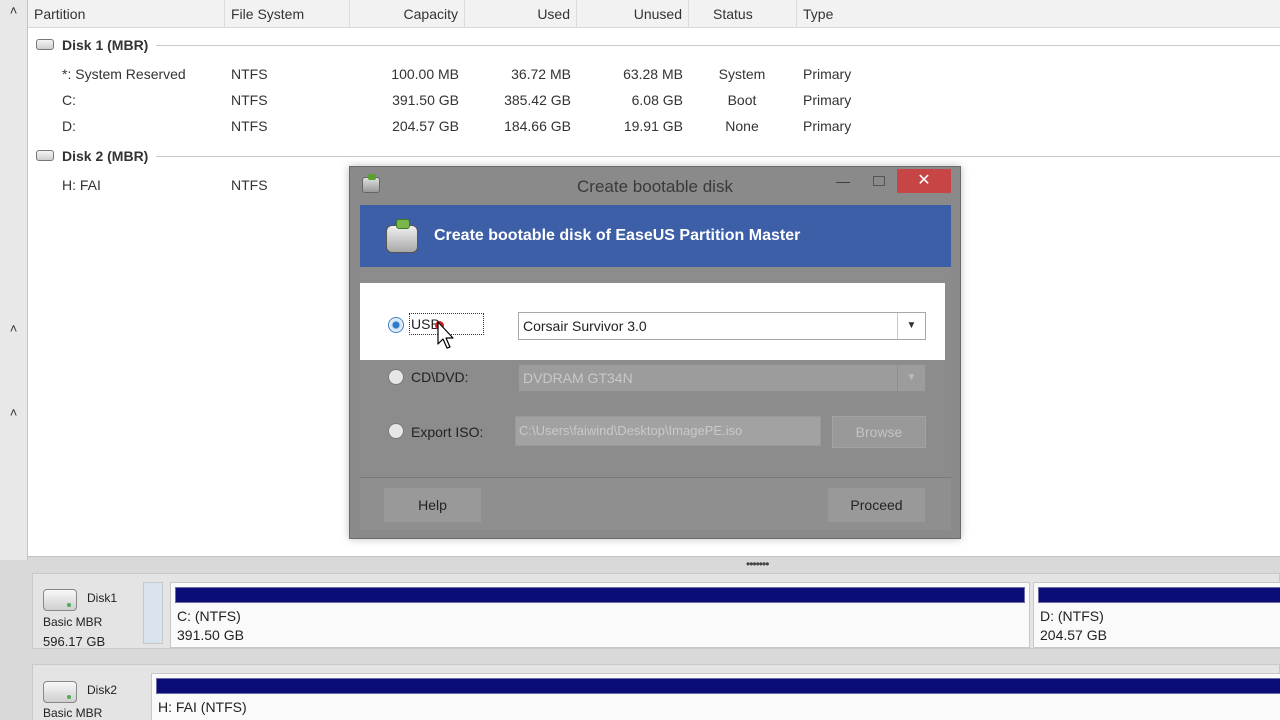 This screenshot has width=1280, height=720. What do you see at coordinates (425, 100) in the screenshot?
I see `cell-capacity: 391.50 GB` at bounding box center [425, 100].